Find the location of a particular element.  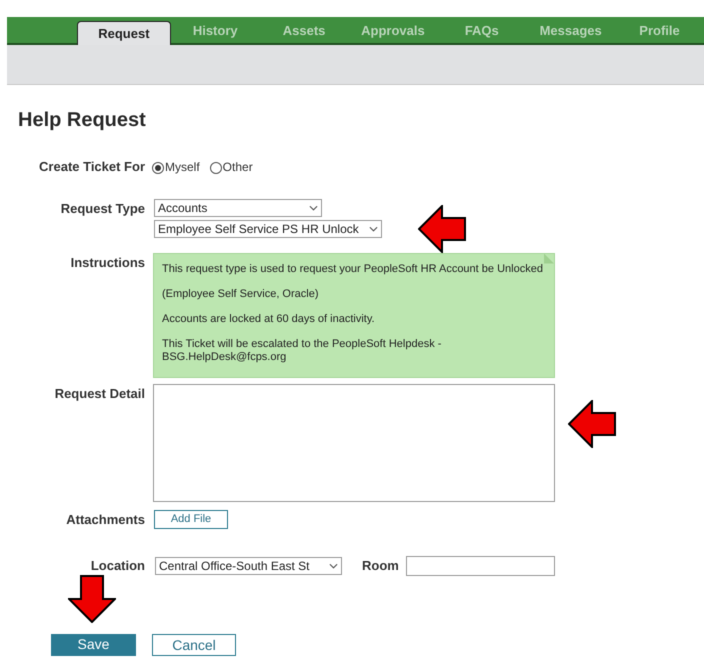

field-label: Create Ticket For is located at coordinates (92, 167).